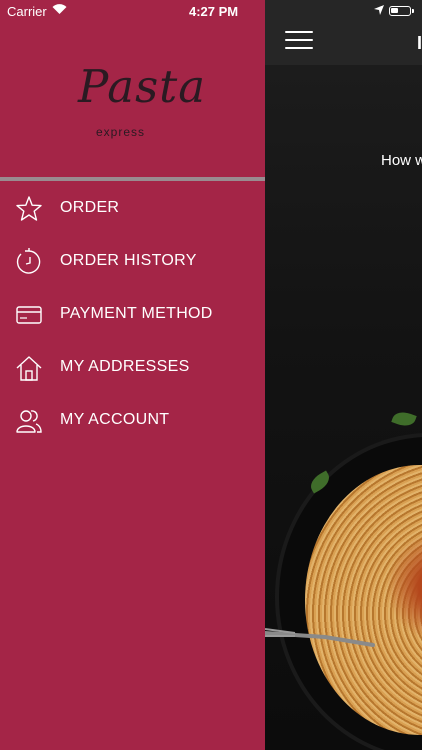 The height and width of the screenshot is (750, 422). I want to click on menu-item-order-history: ORDER HISTORY, so click(132, 260).